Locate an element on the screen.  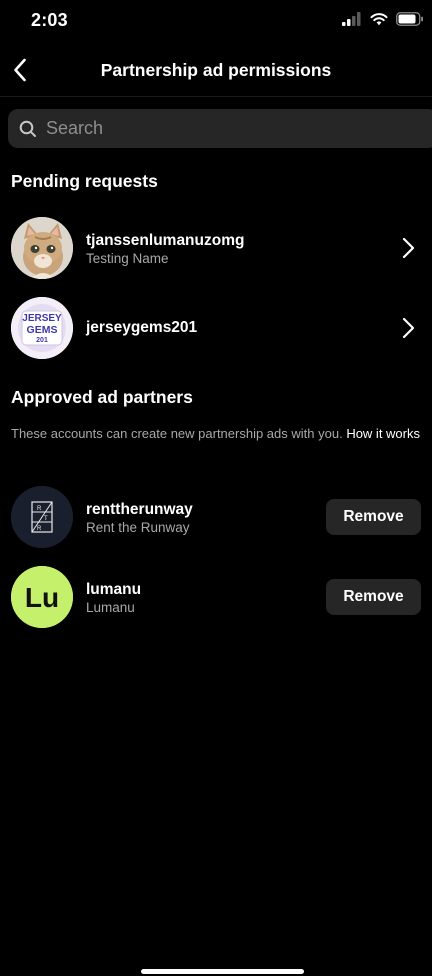
jerseygems-logo: JERSEY GEMS 201 is located at coordinates (42, 328).